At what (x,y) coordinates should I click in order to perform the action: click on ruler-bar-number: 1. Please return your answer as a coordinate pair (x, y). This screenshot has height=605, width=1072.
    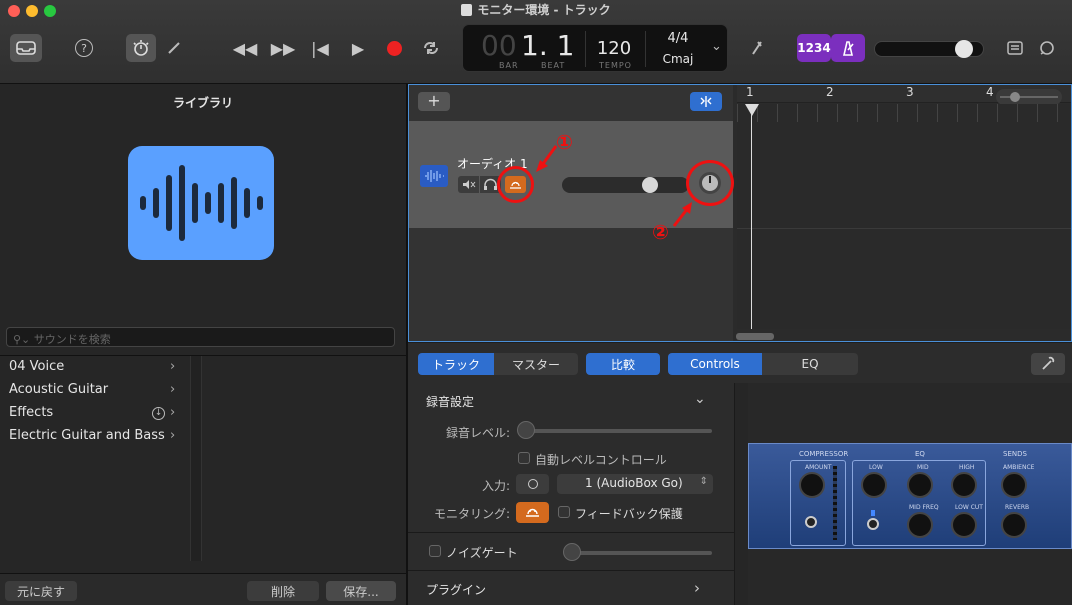
    Looking at the image, I should click on (750, 92).